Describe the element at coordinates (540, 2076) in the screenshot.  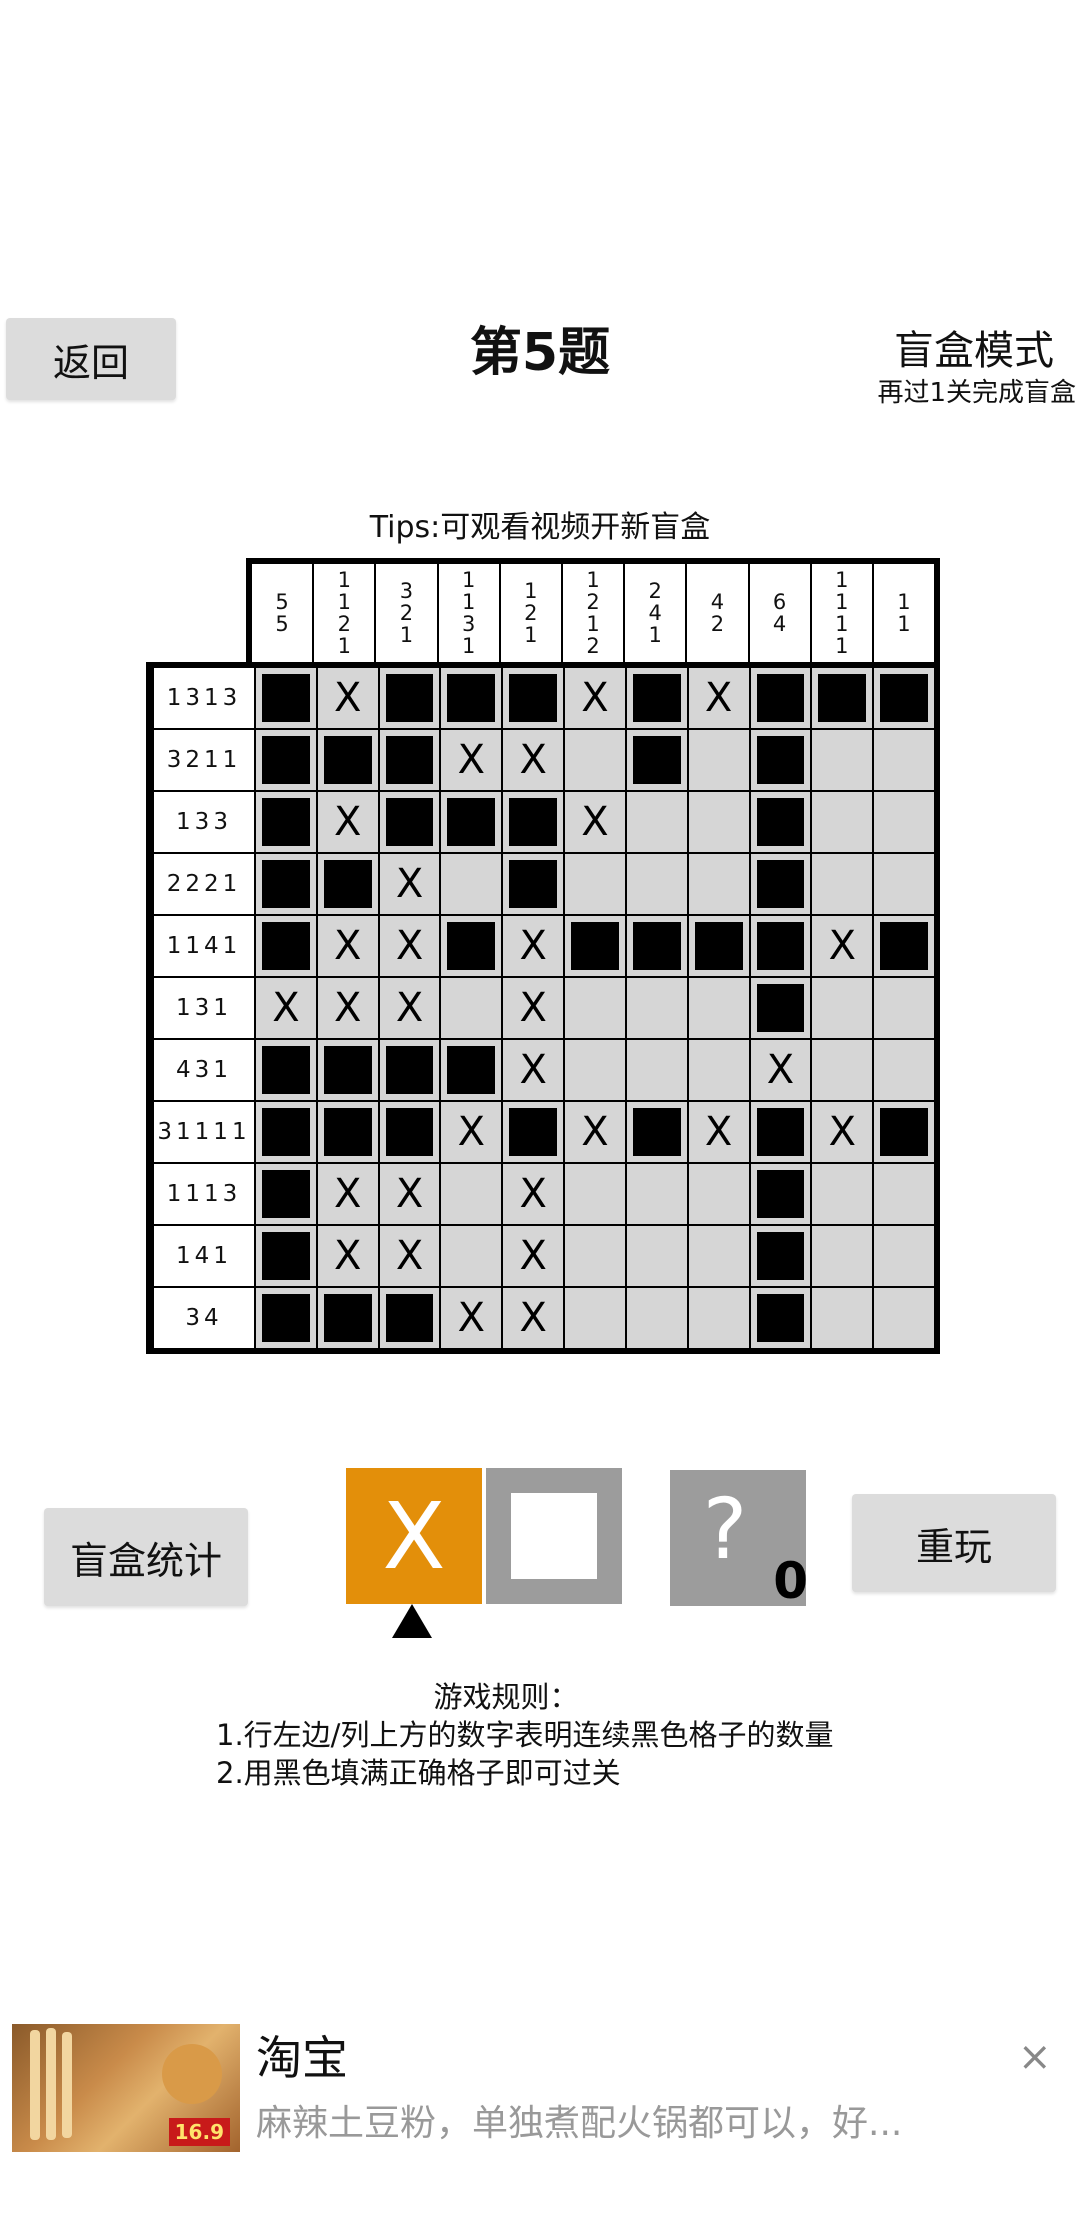
I see `ad-banner: 16.9 淘宝 麻辣土豆粉，单独煮配火锅都可以，好... ×` at that location.